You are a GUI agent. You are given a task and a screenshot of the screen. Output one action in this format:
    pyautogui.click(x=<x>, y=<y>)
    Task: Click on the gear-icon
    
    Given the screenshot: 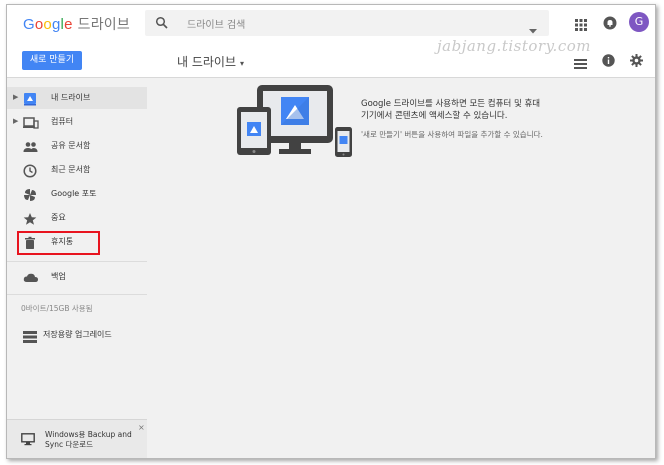 What is the action you would take?
    pyautogui.click(x=636, y=61)
    